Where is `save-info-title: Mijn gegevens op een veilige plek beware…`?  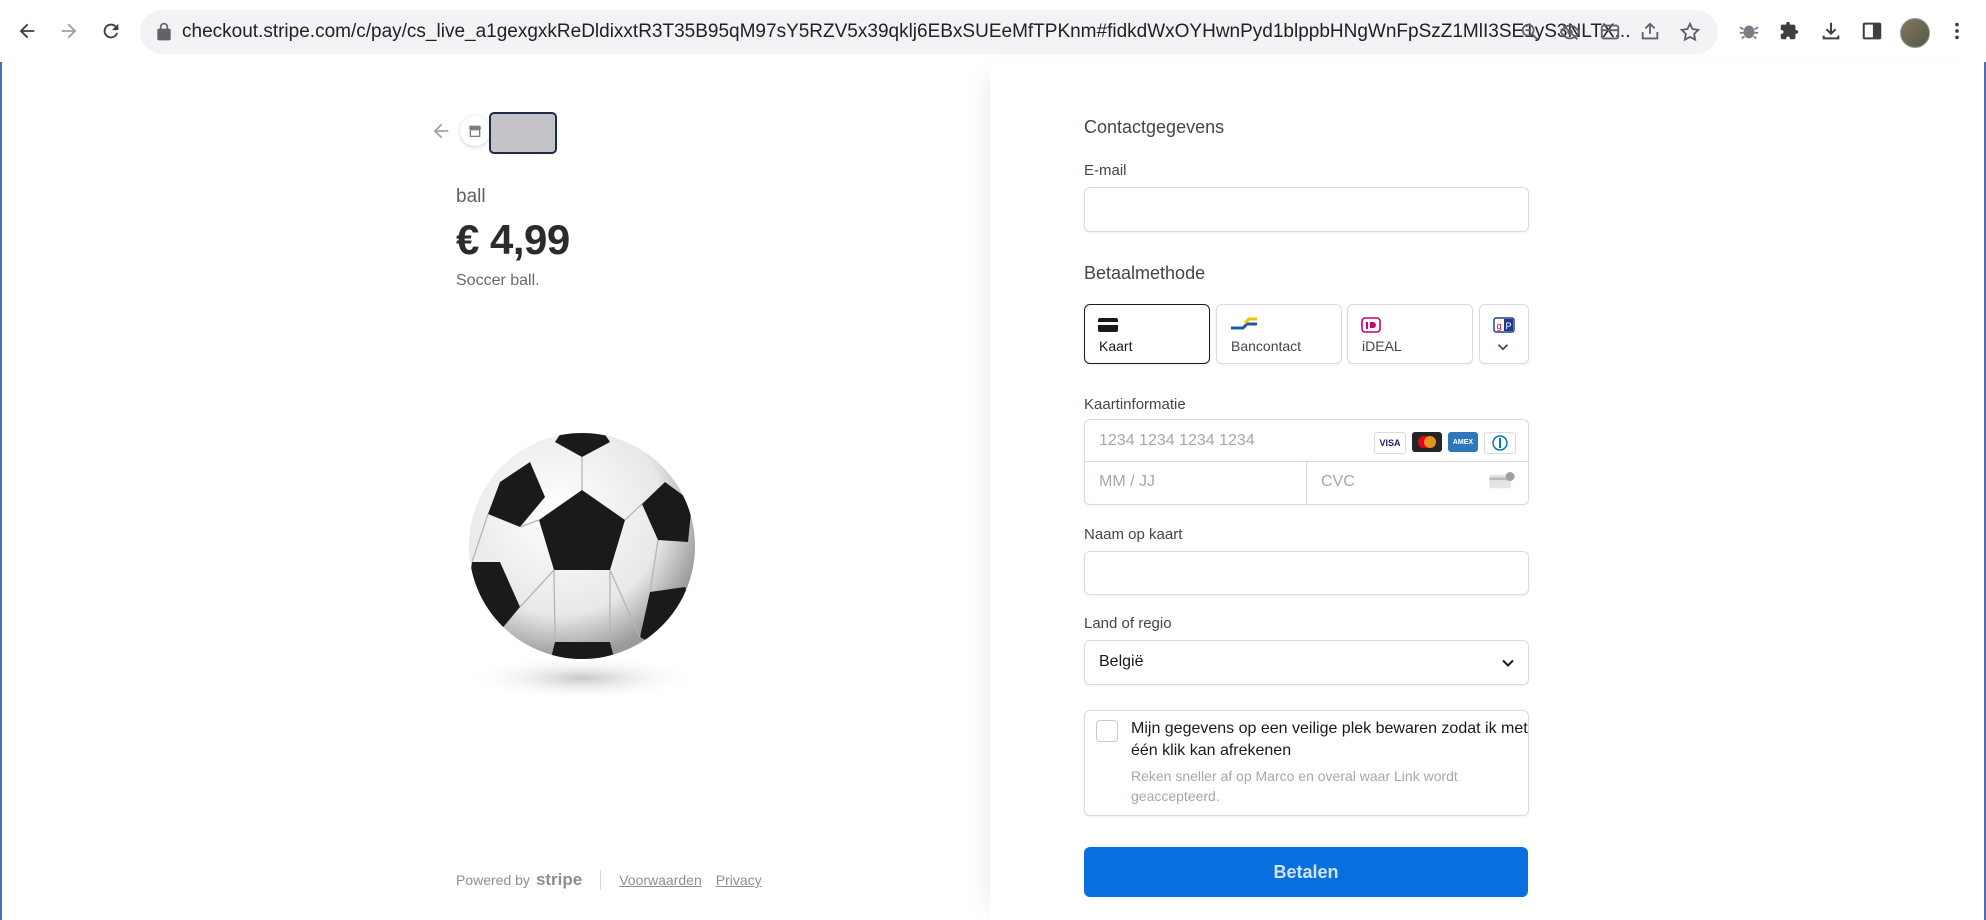
save-info-title: Mijn gegevens op een veilige plek beware… is located at coordinates (1329, 739).